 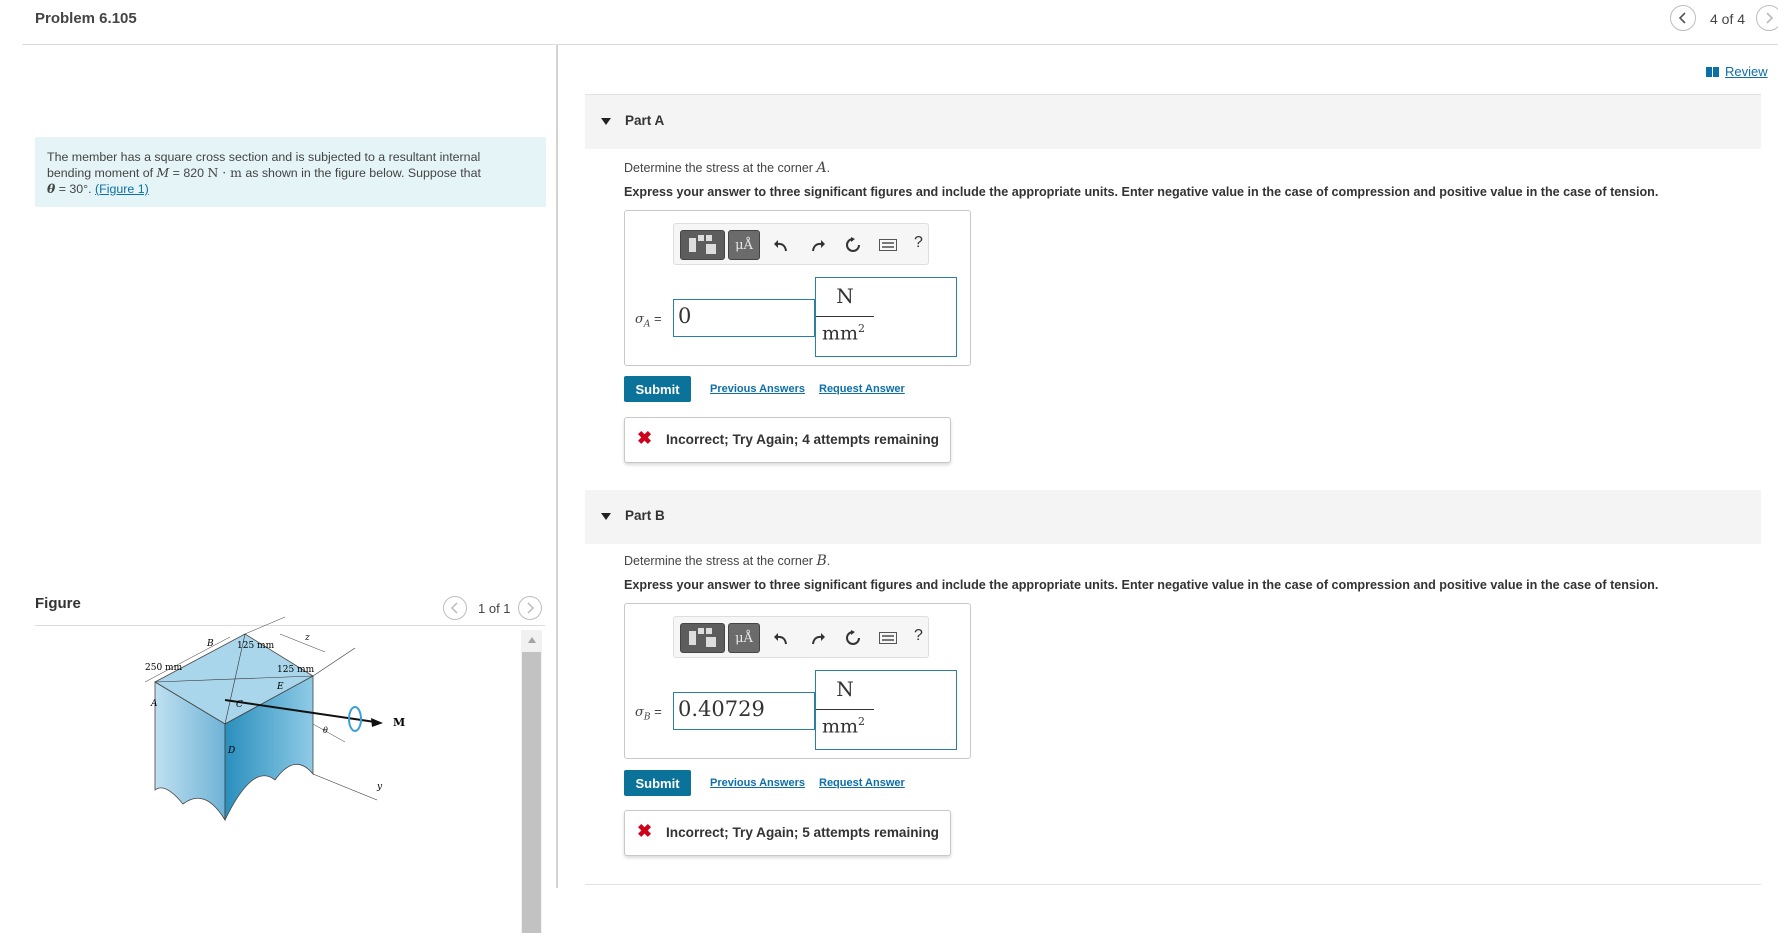 What do you see at coordinates (647, 717) in the screenshot?
I see `sigma-subscript: B` at bounding box center [647, 717].